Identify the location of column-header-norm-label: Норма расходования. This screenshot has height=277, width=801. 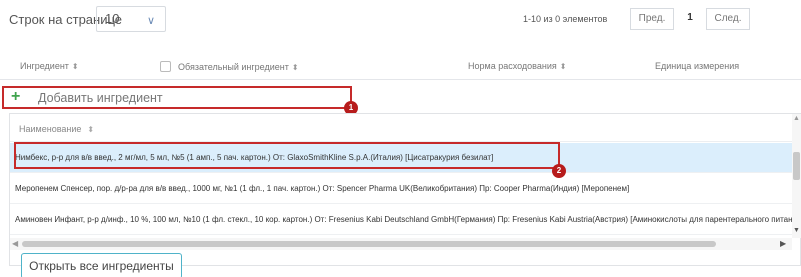
(512, 66).